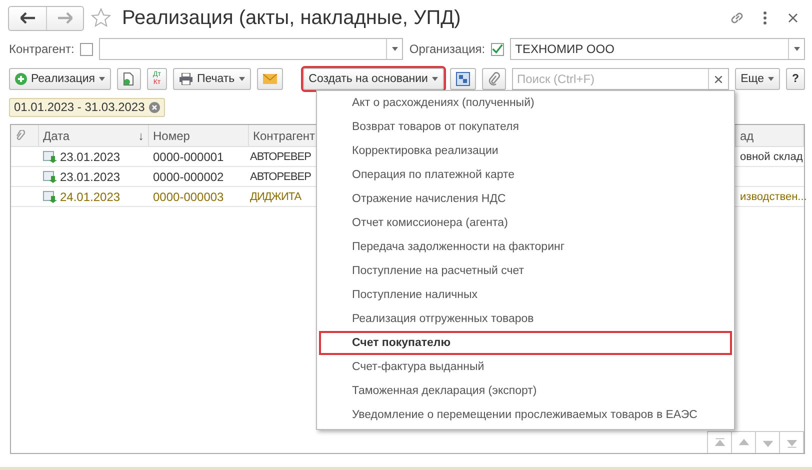  Describe the element at coordinates (28, 18) in the screenshot. I see `arrow-left-icon` at that location.